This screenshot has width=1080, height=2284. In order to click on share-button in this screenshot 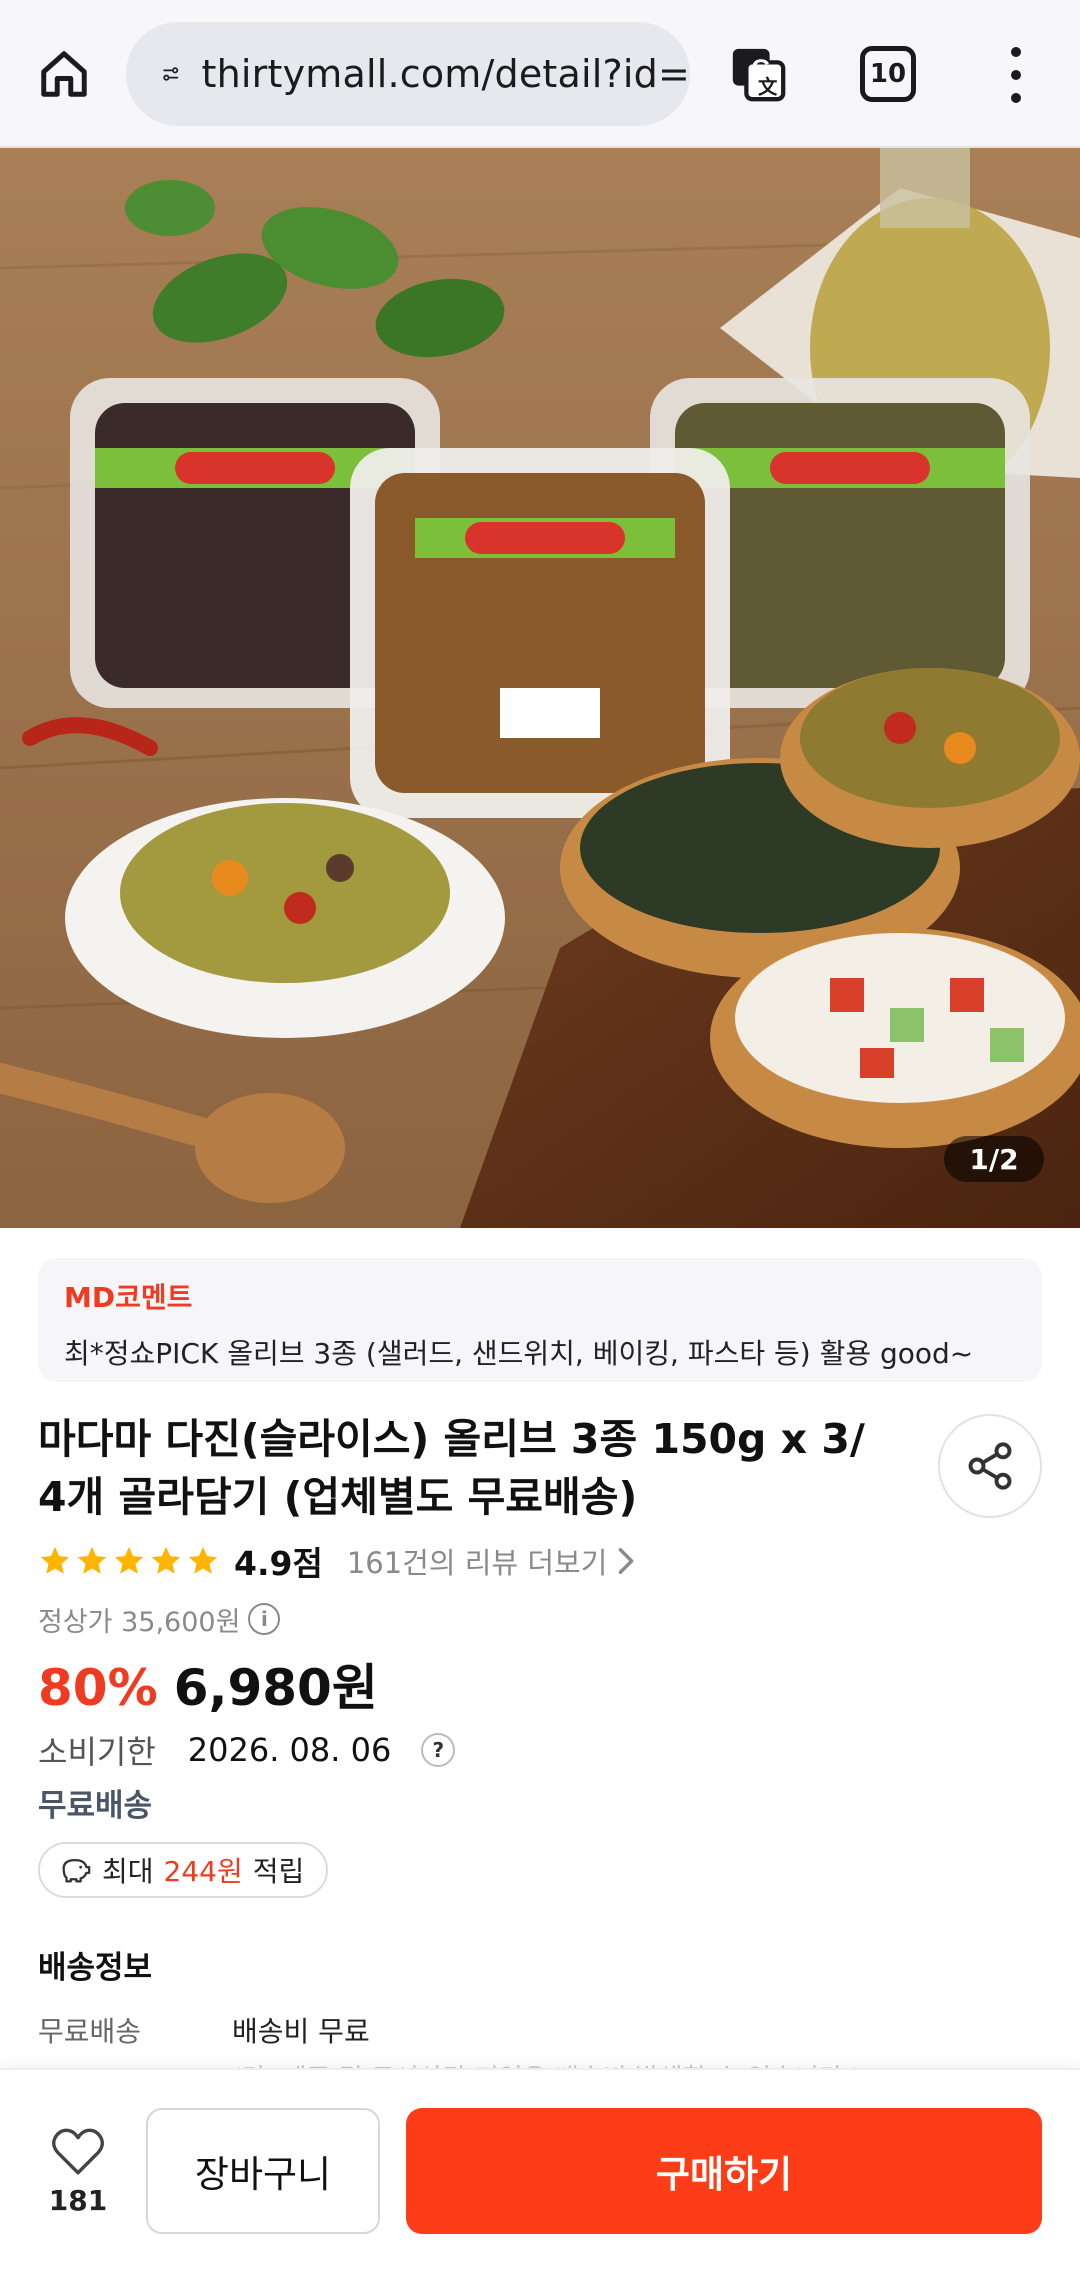, I will do `click(990, 1466)`.